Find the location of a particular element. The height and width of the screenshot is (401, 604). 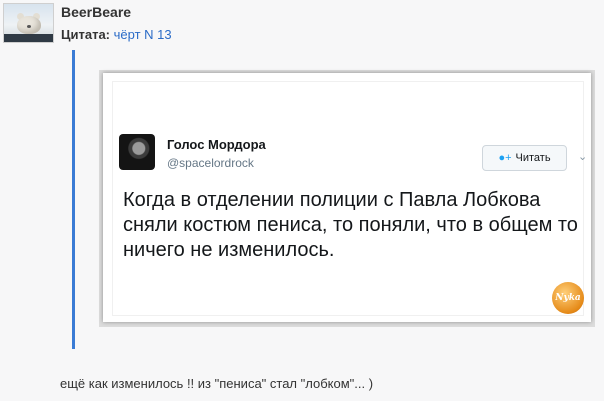

follow-button: ●+ Читать is located at coordinates (524, 158).